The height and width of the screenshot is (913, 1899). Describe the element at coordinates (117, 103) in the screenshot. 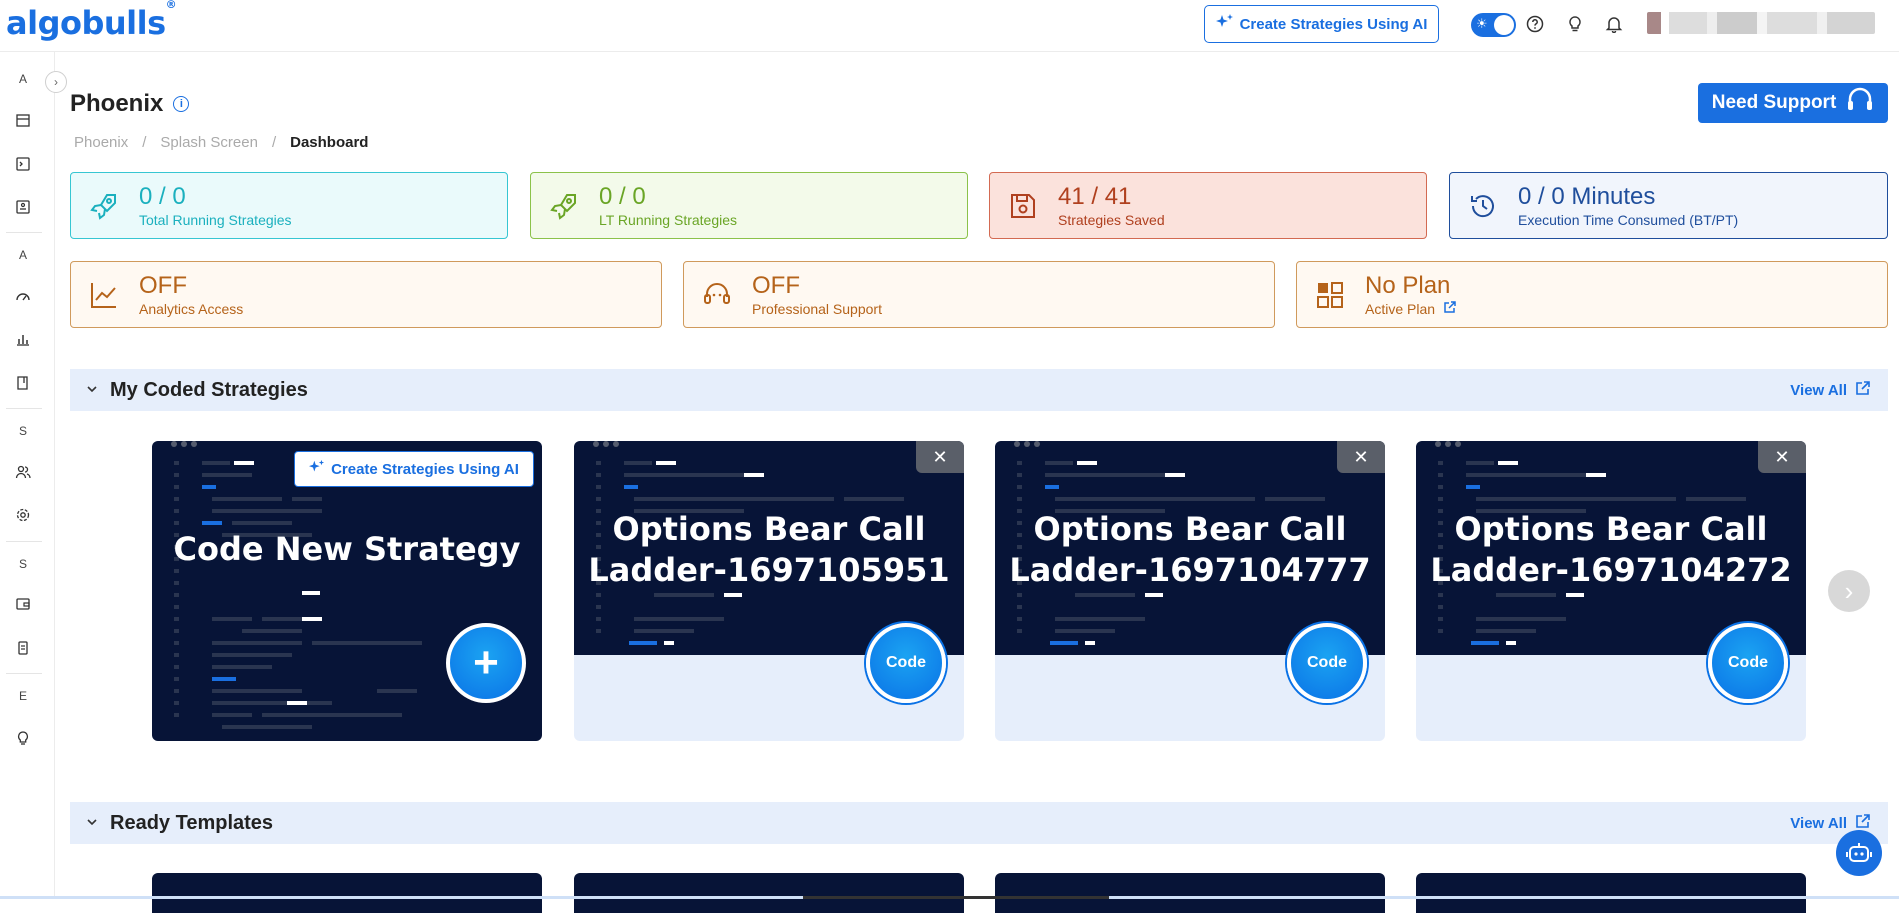

I see `page-title-text: Phoenix` at that location.